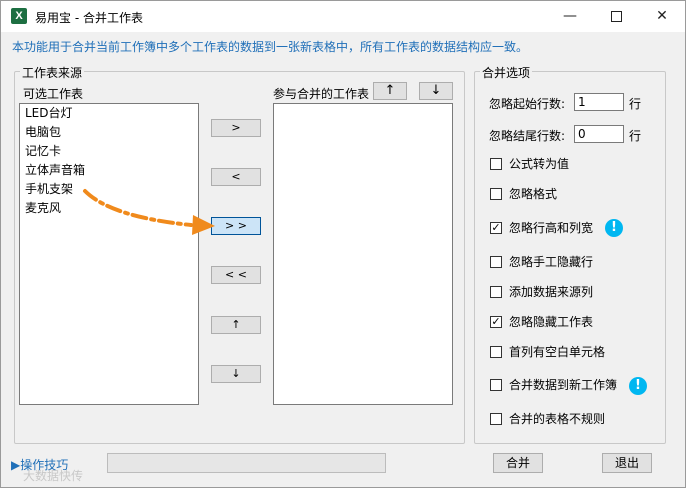 The image size is (686, 488). I want to click on excel-app-icon: X, so click(19, 16).